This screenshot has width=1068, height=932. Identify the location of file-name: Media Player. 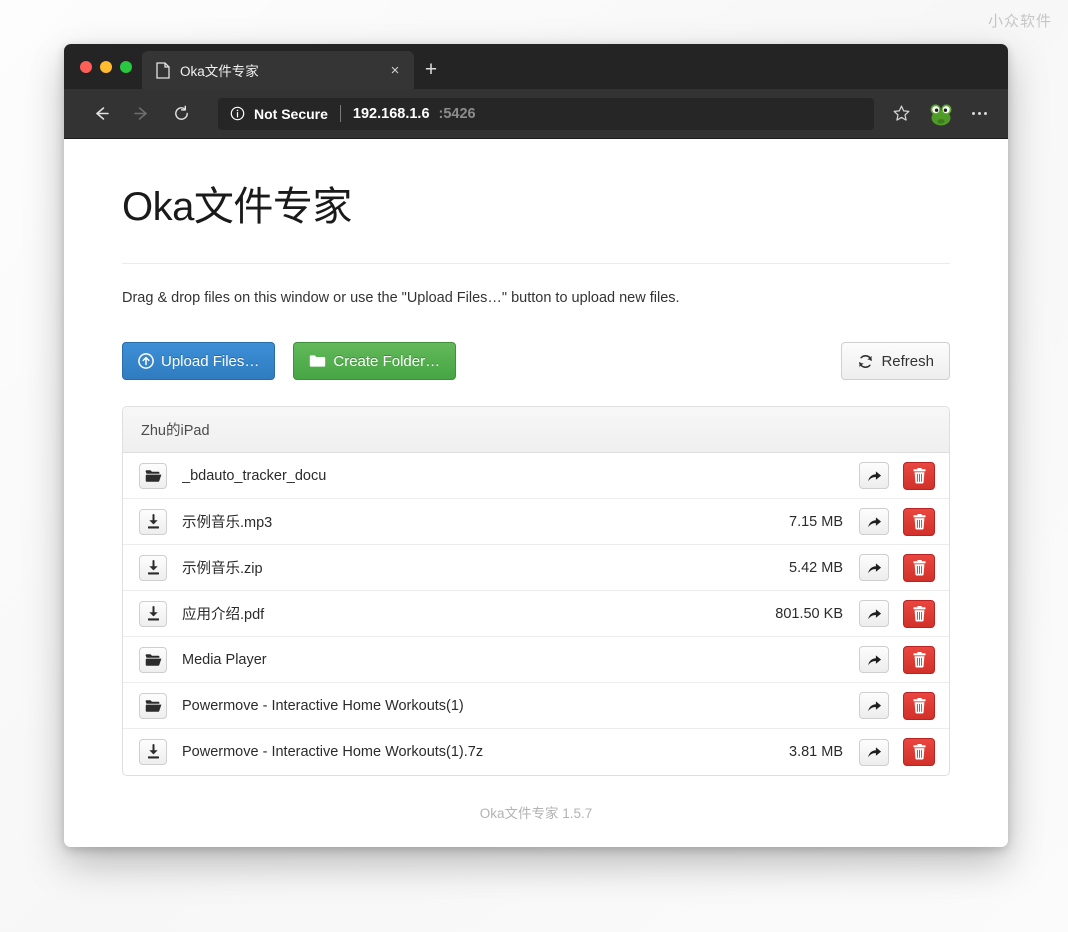
(224, 659).